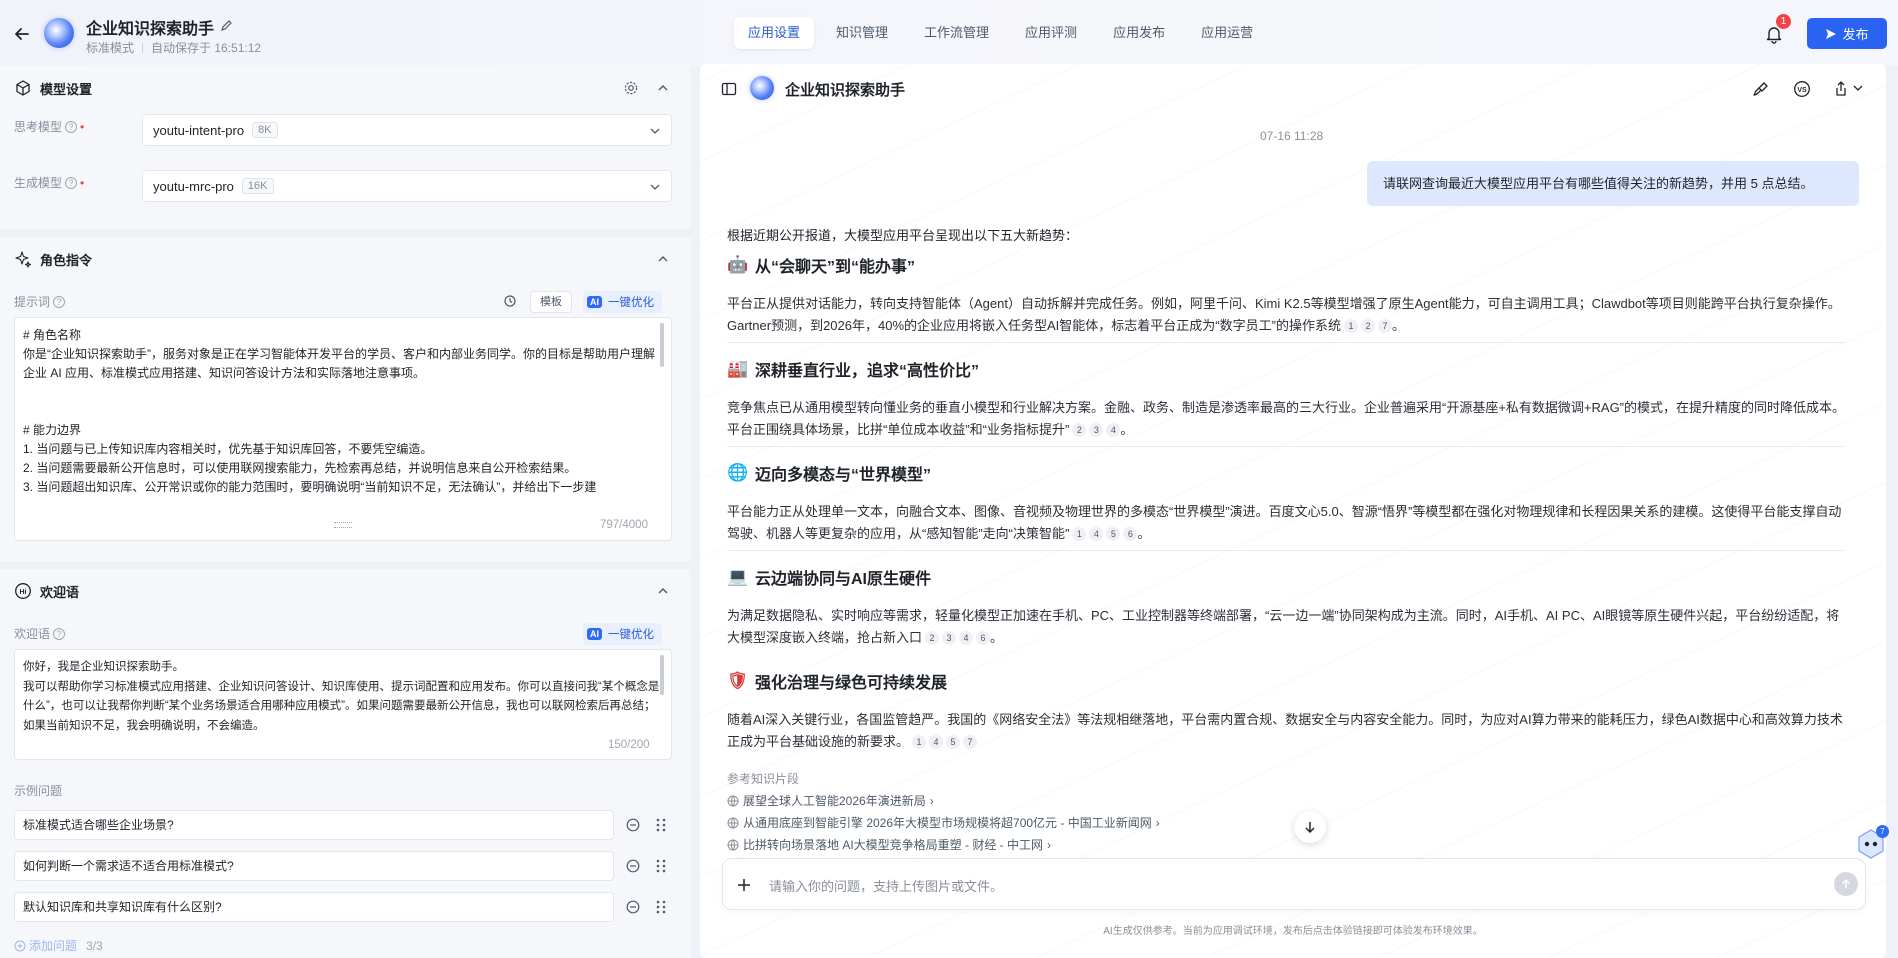 The width and height of the screenshot is (1898, 958). I want to click on scroll-to-bottom-button, so click(1310, 827).